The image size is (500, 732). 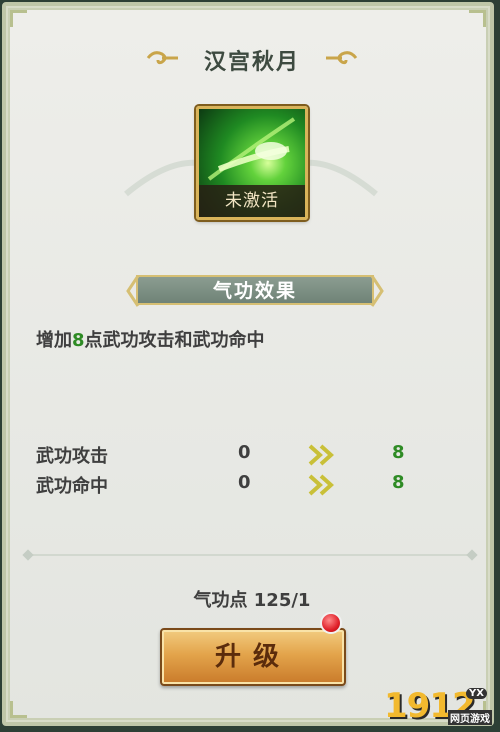 What do you see at coordinates (150, 340) in the screenshot?
I see `effect-description: 增加8点武功攻击和武功命中` at bounding box center [150, 340].